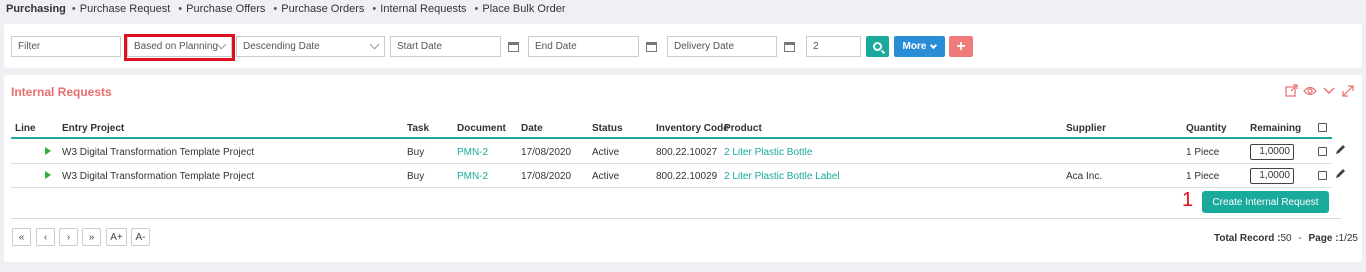  I want to click on col-entry-project: Entry Project, so click(93, 128).